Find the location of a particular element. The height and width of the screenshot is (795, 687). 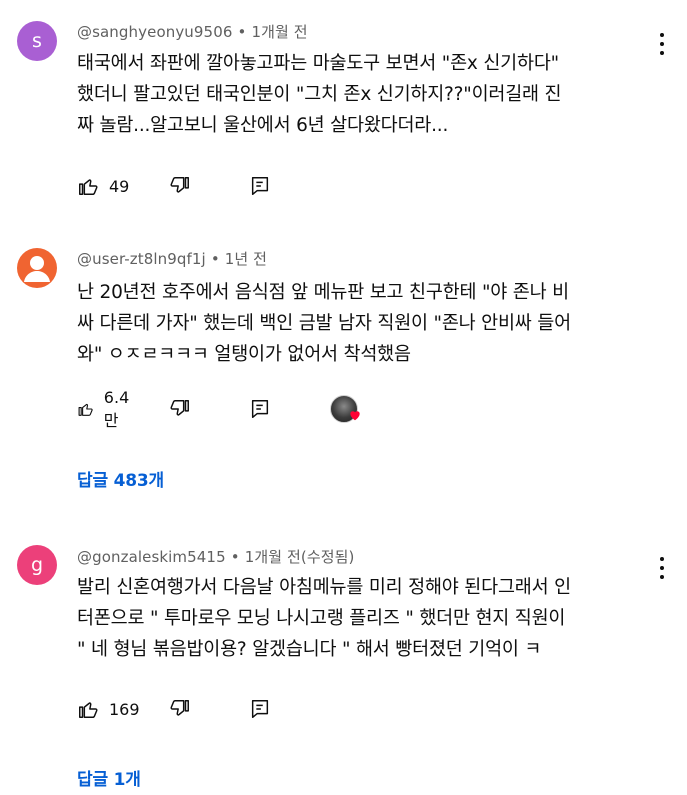

avatar is located at coordinates (37, 268).